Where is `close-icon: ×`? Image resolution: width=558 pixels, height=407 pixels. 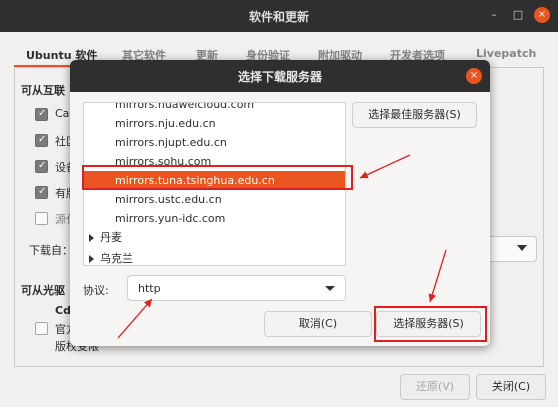
close-icon: × is located at coordinates (542, 15).